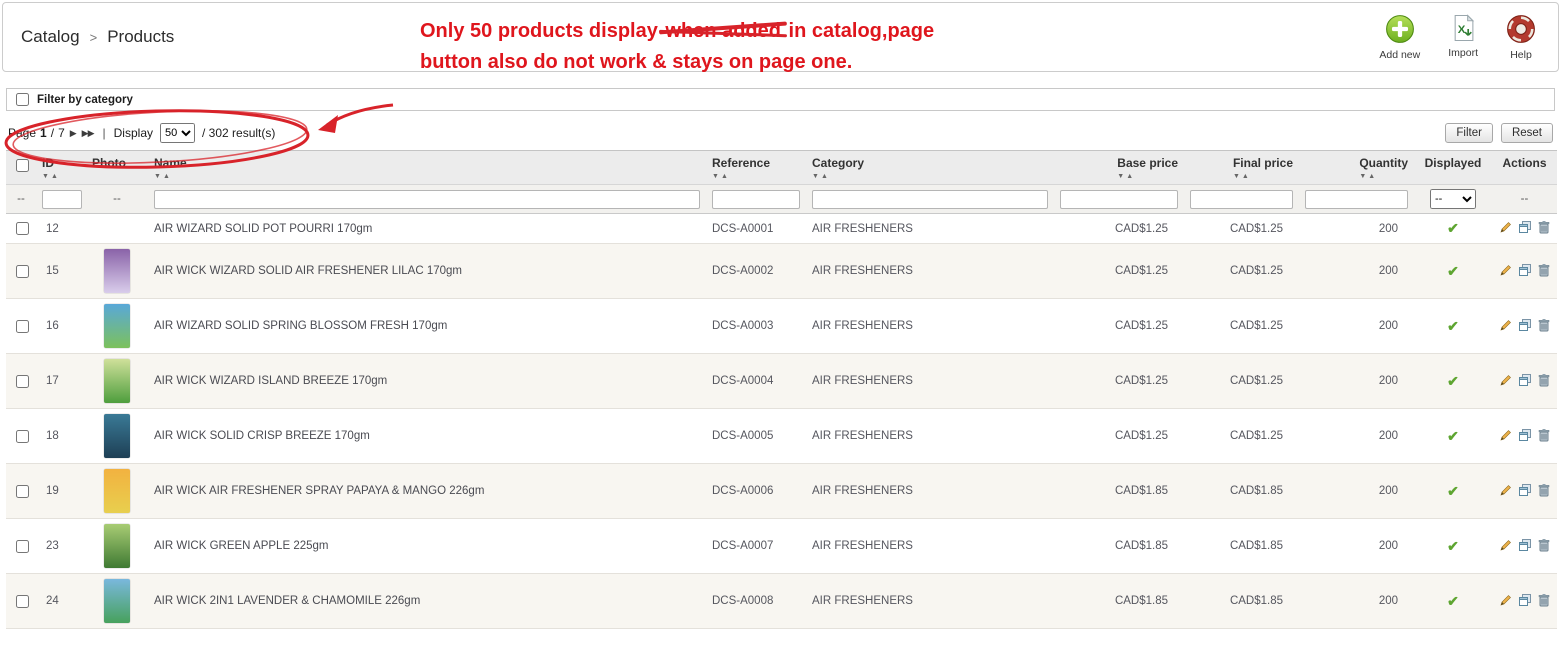 This screenshot has height=662, width=1561. What do you see at coordinates (427, 436) in the screenshot?
I see `product-name: AIR WICK SOLID CRISP BREEZE 170gm` at bounding box center [427, 436].